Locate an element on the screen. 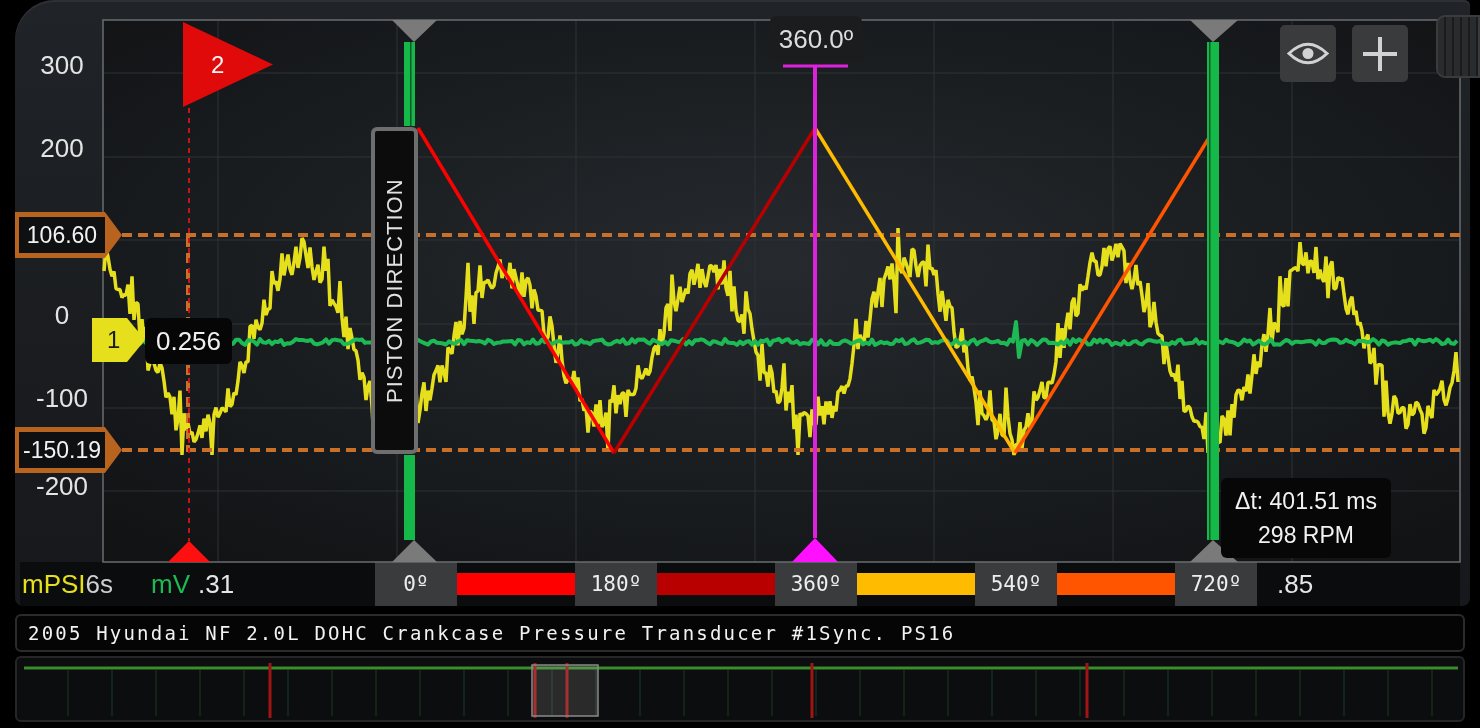 This screenshot has width=1480, height=728. crank-angle-label: 720º is located at coordinates (1216, 584).